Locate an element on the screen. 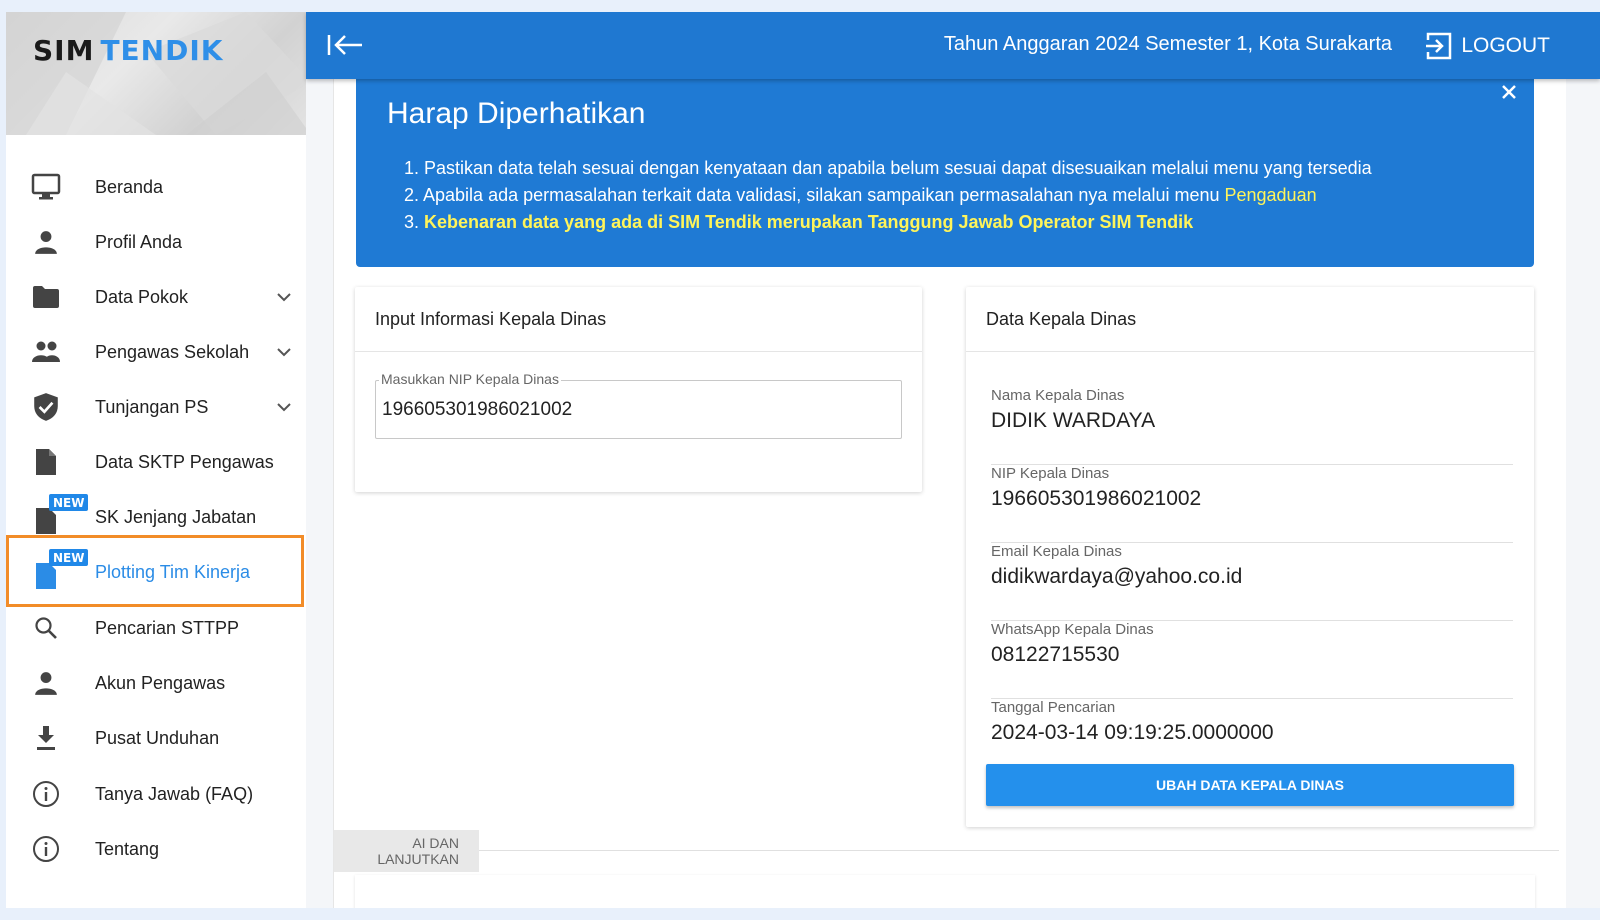 The height and width of the screenshot is (920, 1600). logo-sim: SIM is located at coordinates (64, 50).